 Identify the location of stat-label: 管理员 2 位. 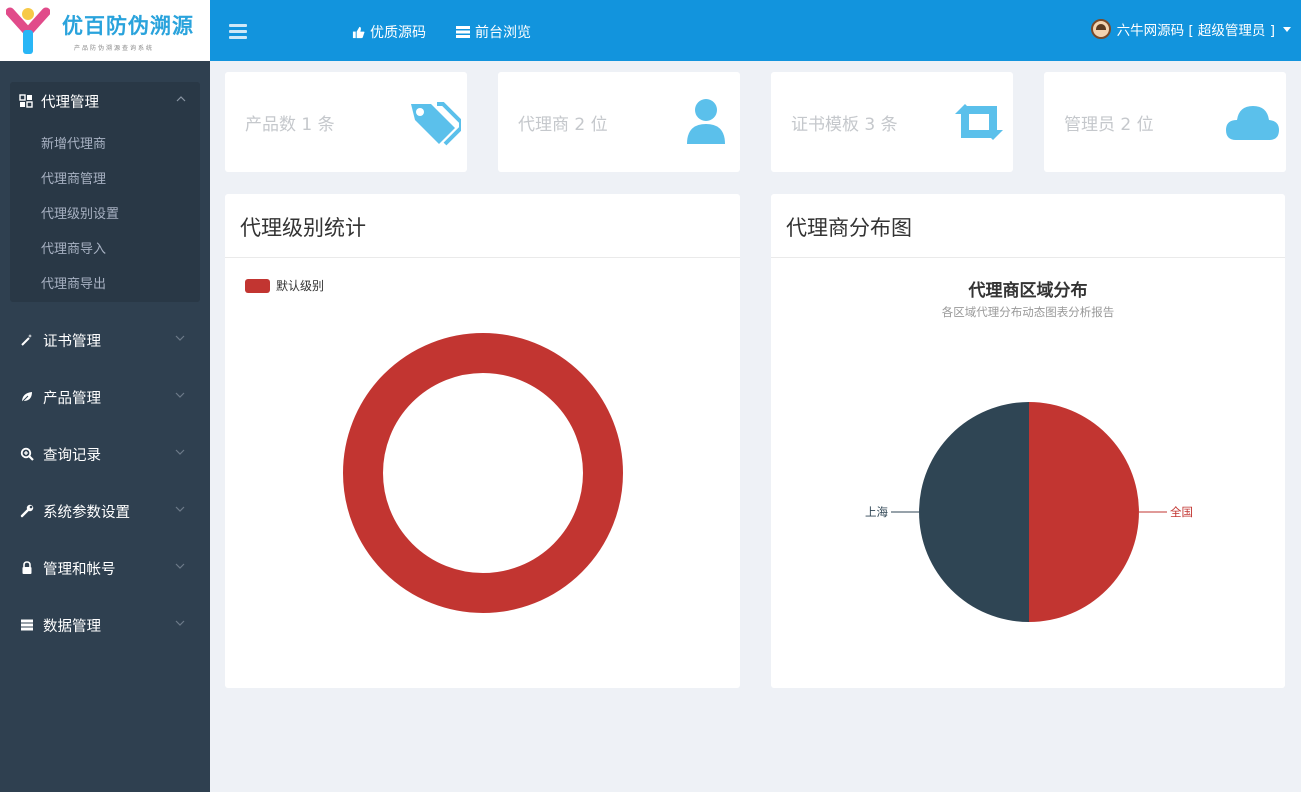
(1109, 125).